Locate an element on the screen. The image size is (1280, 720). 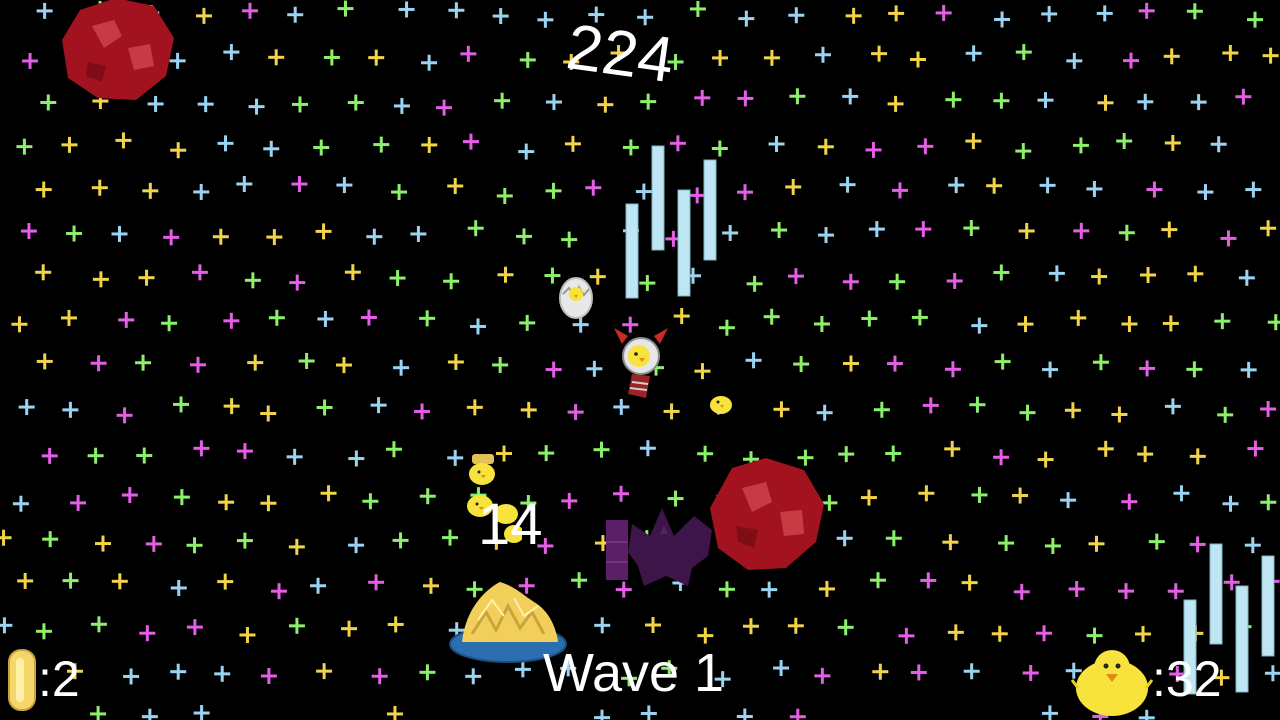
wave-label: Wave 1 is located at coordinates (634, 673).